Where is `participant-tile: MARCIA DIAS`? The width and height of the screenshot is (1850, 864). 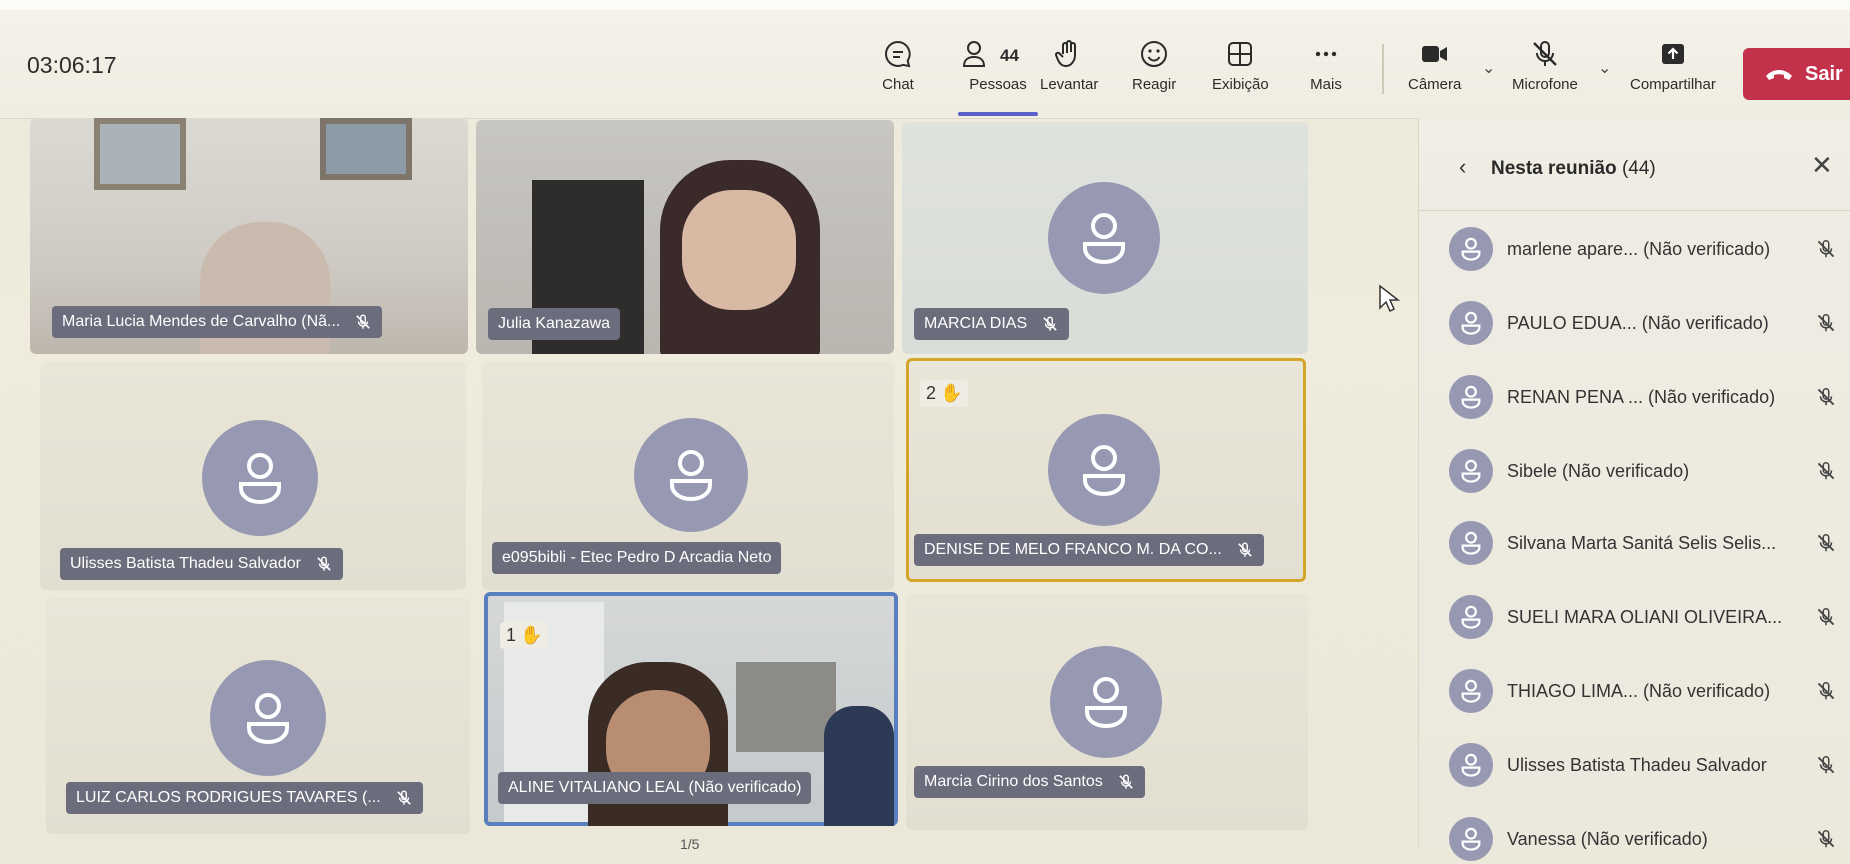 participant-tile: MARCIA DIAS is located at coordinates (1105, 238).